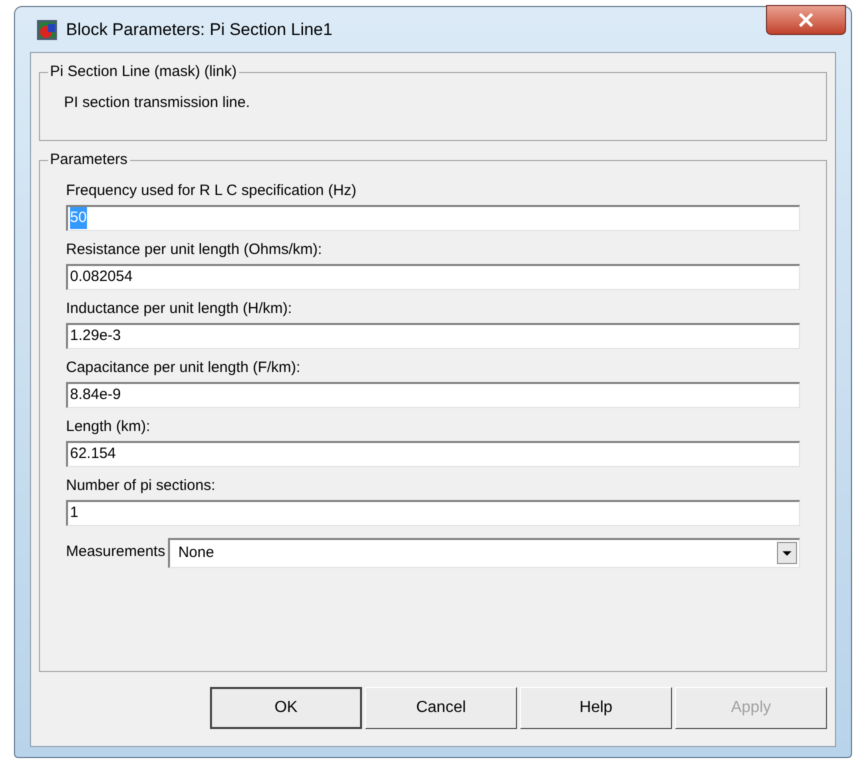 The width and height of the screenshot is (854, 769). What do you see at coordinates (484, 553) in the screenshot?
I see `dropdown: None` at bounding box center [484, 553].